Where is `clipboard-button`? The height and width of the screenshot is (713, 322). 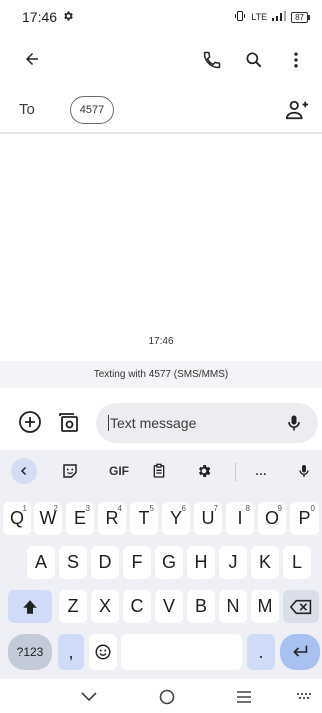 clipboard-button is located at coordinates (159, 471).